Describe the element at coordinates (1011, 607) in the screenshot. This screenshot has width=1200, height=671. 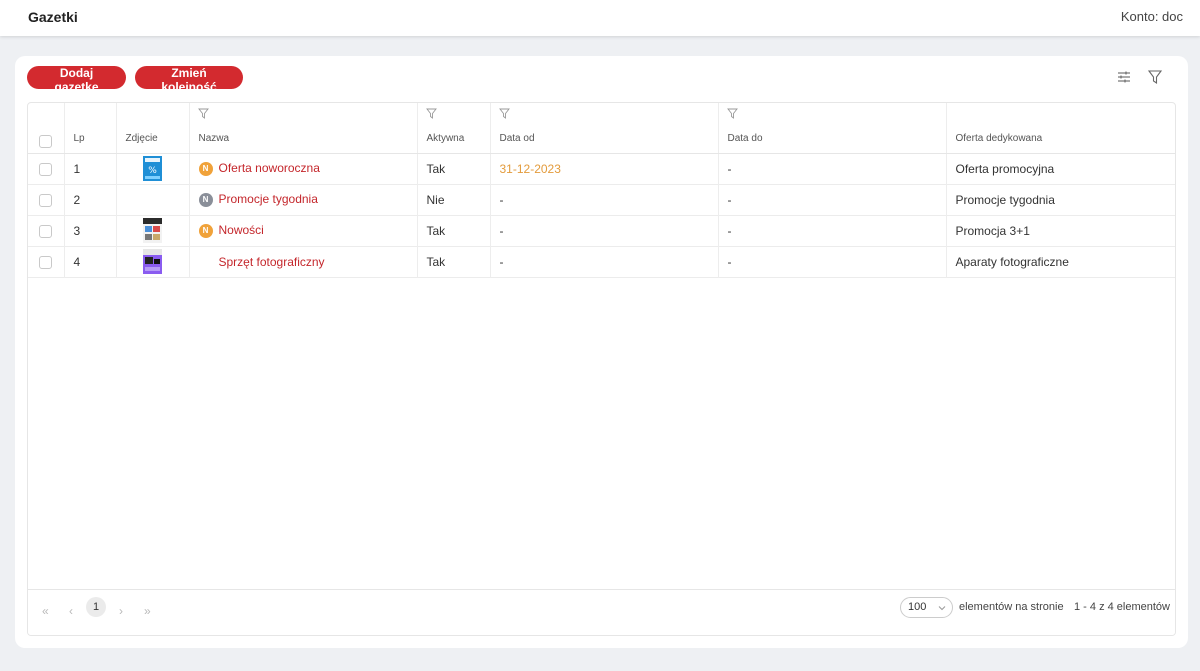
I see `per-page-label: elementów na stronie` at that location.